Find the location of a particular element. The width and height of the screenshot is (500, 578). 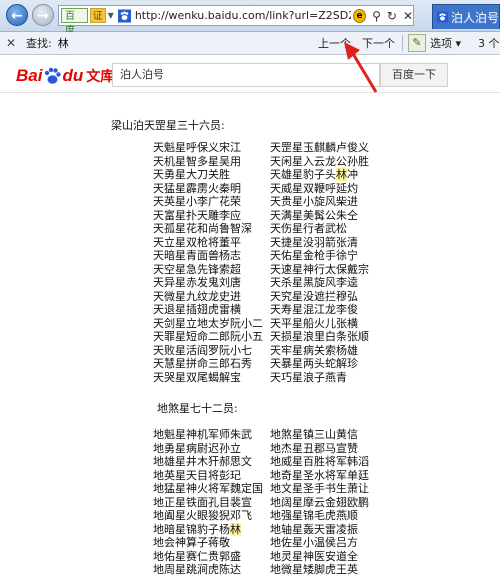

list-item: 天巧星浪子燕青 is located at coordinates (319, 378).